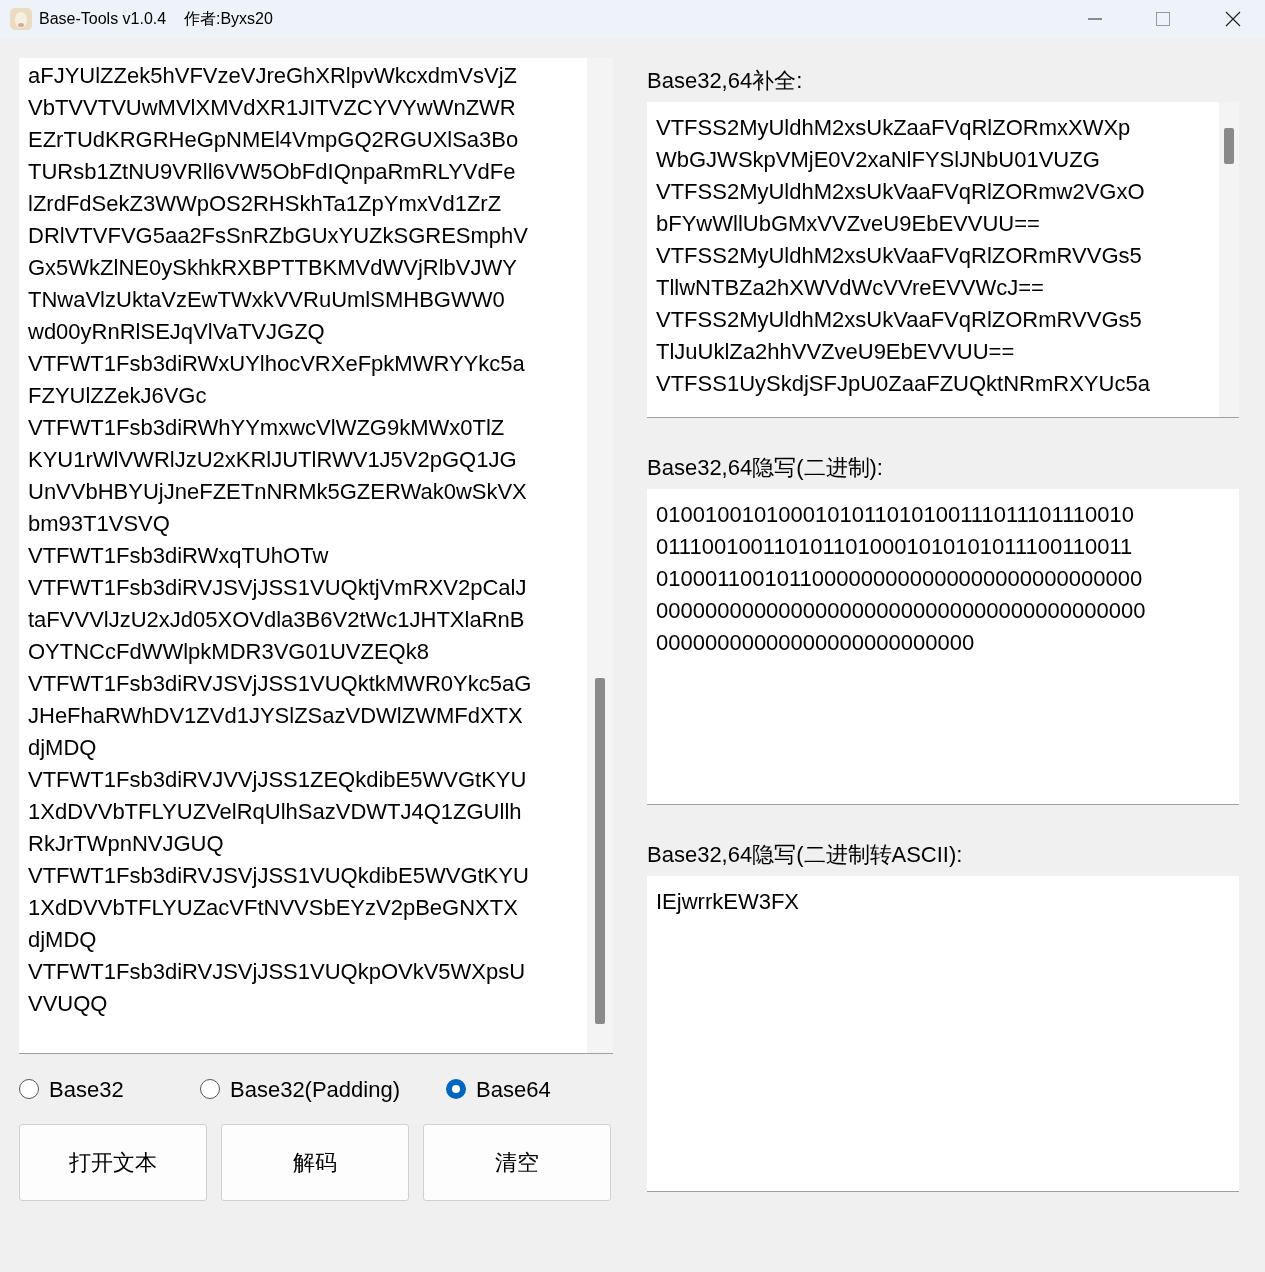 This screenshot has width=1265, height=1272. What do you see at coordinates (273, 140) in the screenshot?
I see `text-line: EZrTUdKRGRHeGpNMEl4VmpGQ2RGUXlSa3Bo` at bounding box center [273, 140].